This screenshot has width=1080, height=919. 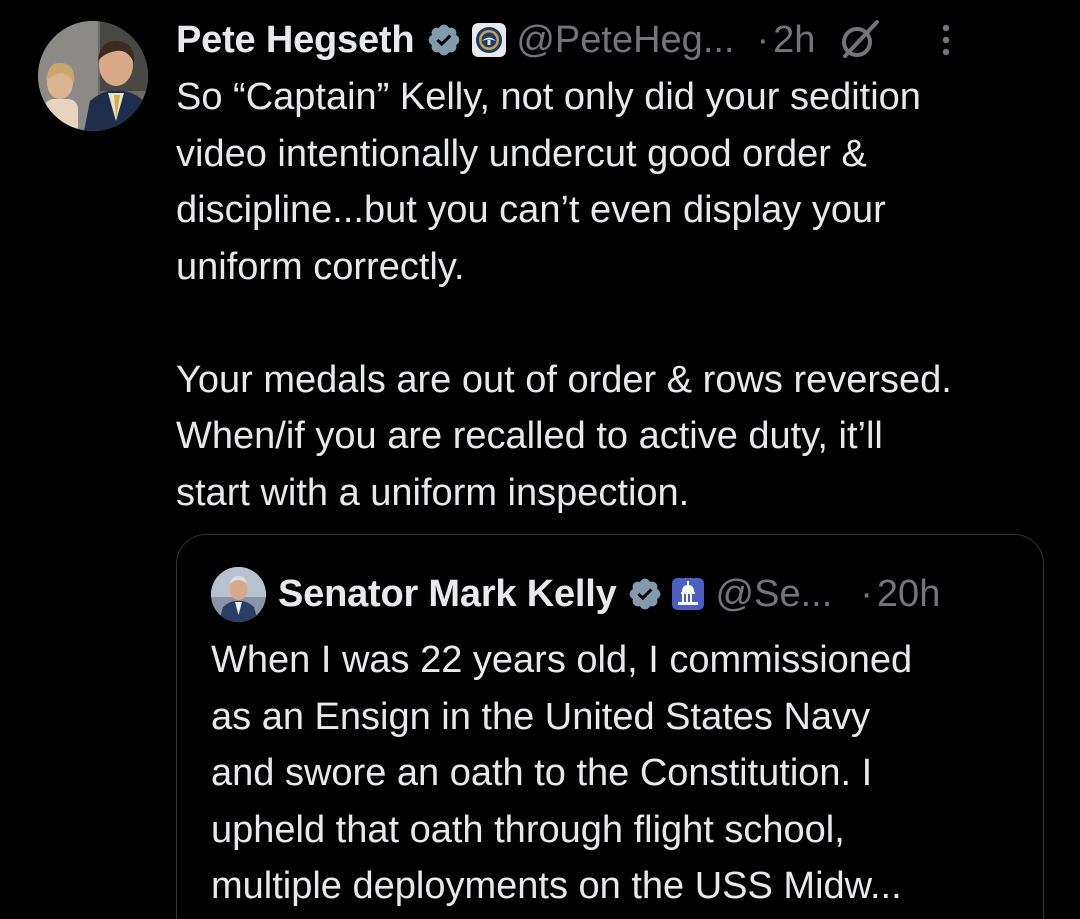 What do you see at coordinates (859, 40) in the screenshot?
I see `grok-icon` at bounding box center [859, 40].